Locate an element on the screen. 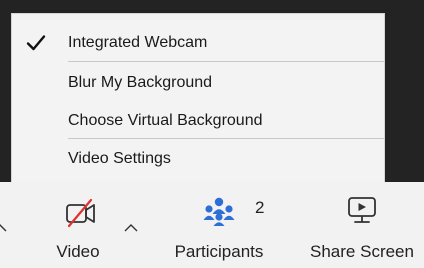 This screenshot has width=424, height=268. share-screen-button-label: Share Screen is located at coordinates (362, 251).